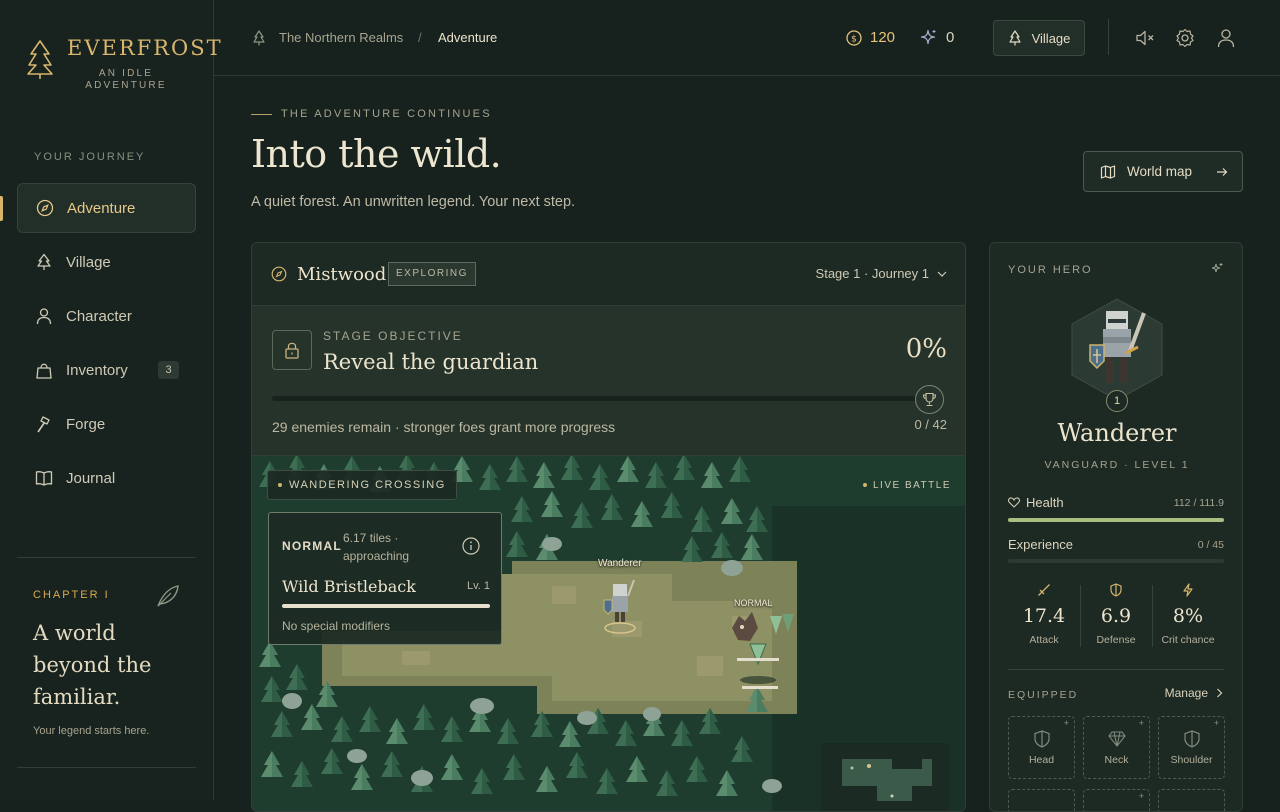 Image resolution: width=1280 pixels, height=812 pixels. Describe the element at coordinates (88, 262) in the screenshot. I see `nav-label: Village` at that location.